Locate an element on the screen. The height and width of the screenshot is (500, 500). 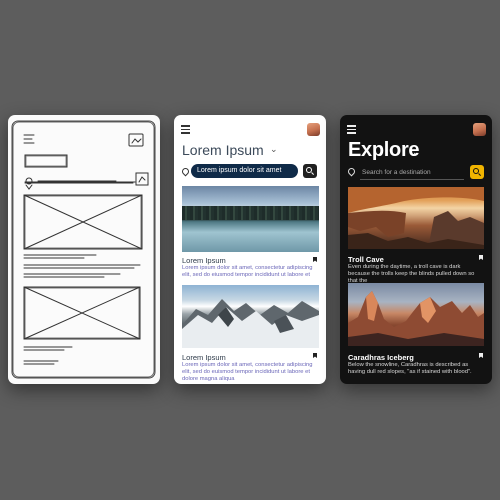
search-input: Lorem ipsum dolor sit amet is located at coordinates (244, 171).